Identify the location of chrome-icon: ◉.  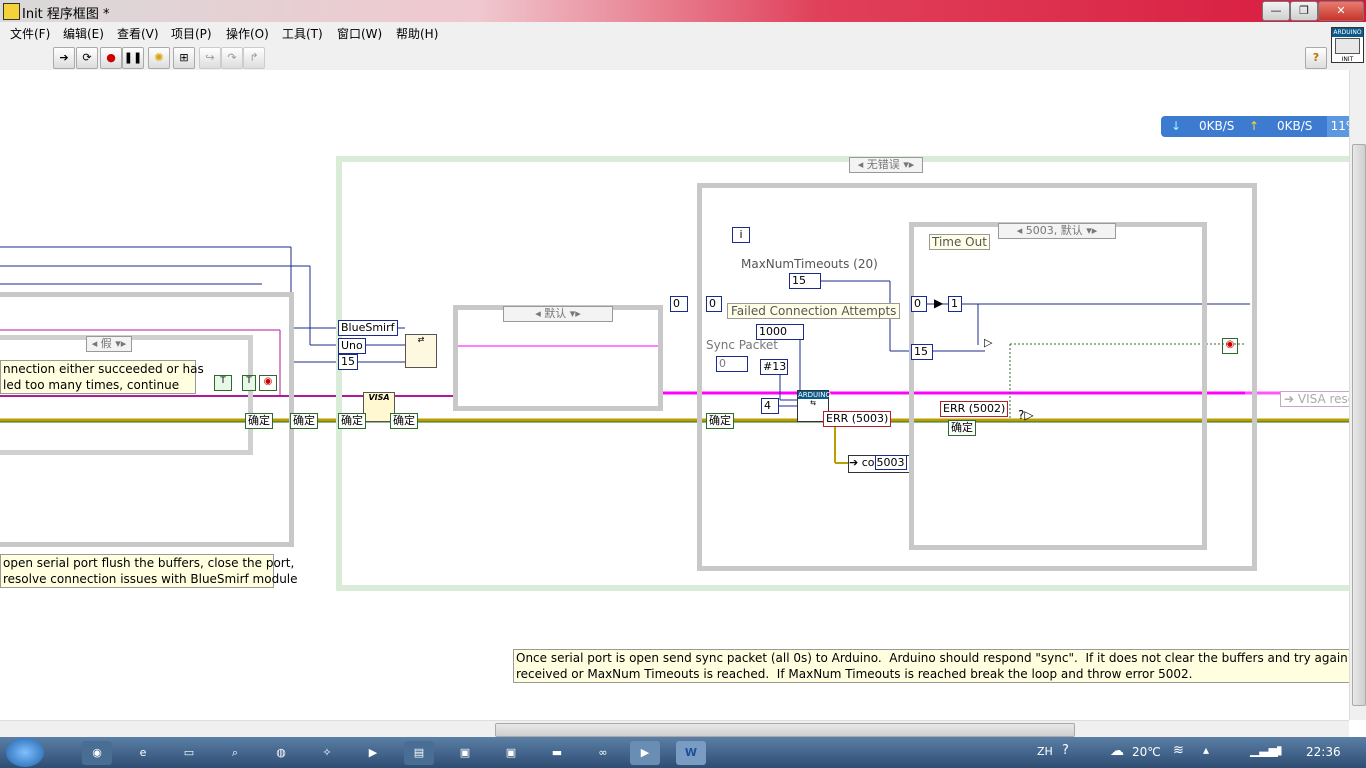
(97, 753).